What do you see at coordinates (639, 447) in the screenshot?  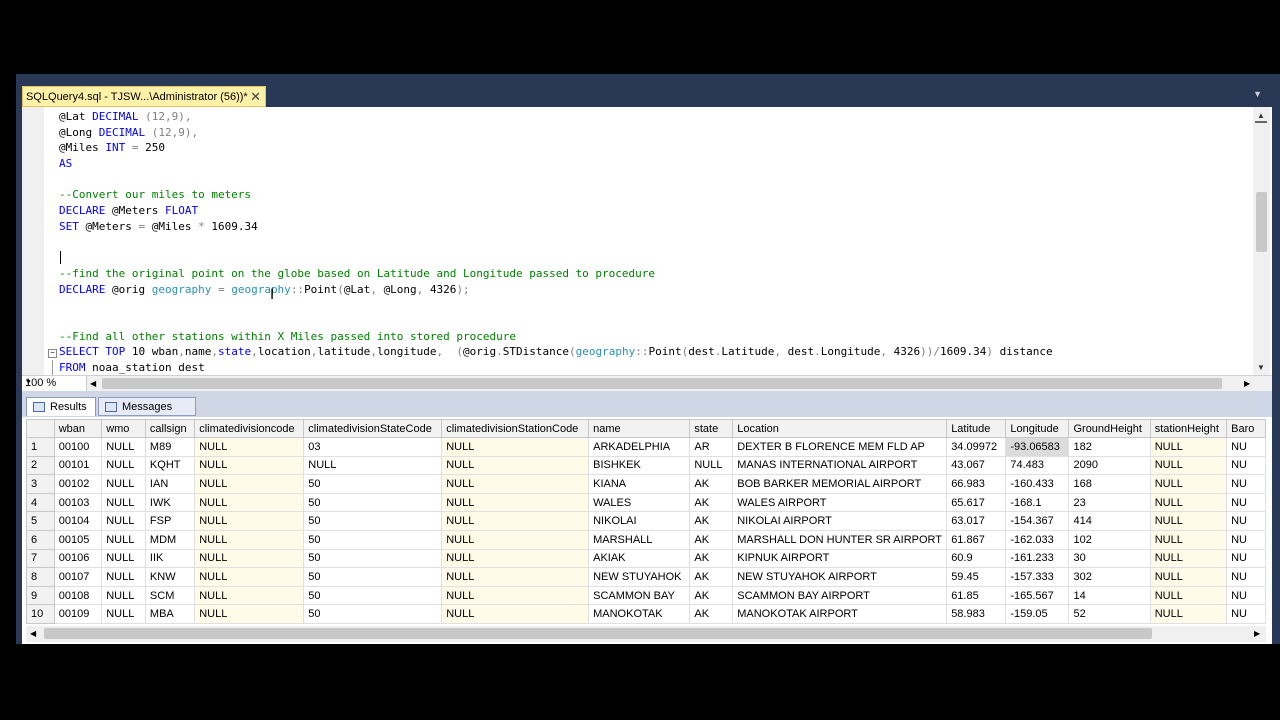 I see `table-cell: ARKADELPHIA` at bounding box center [639, 447].